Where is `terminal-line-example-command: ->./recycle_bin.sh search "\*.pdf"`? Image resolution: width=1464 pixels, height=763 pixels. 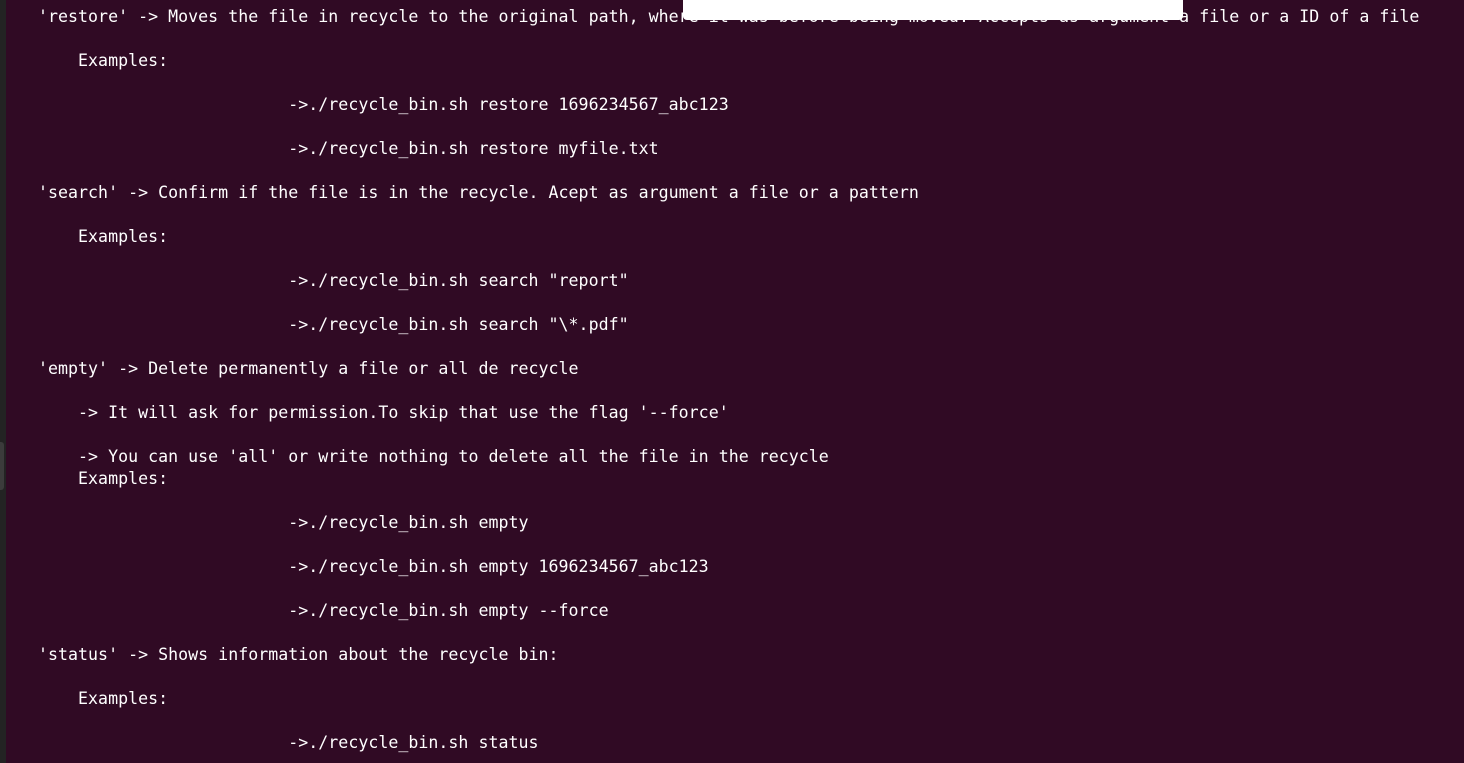
terminal-line-example-command: ->./recycle_bin.sh search "\*.pdf" is located at coordinates (333, 324).